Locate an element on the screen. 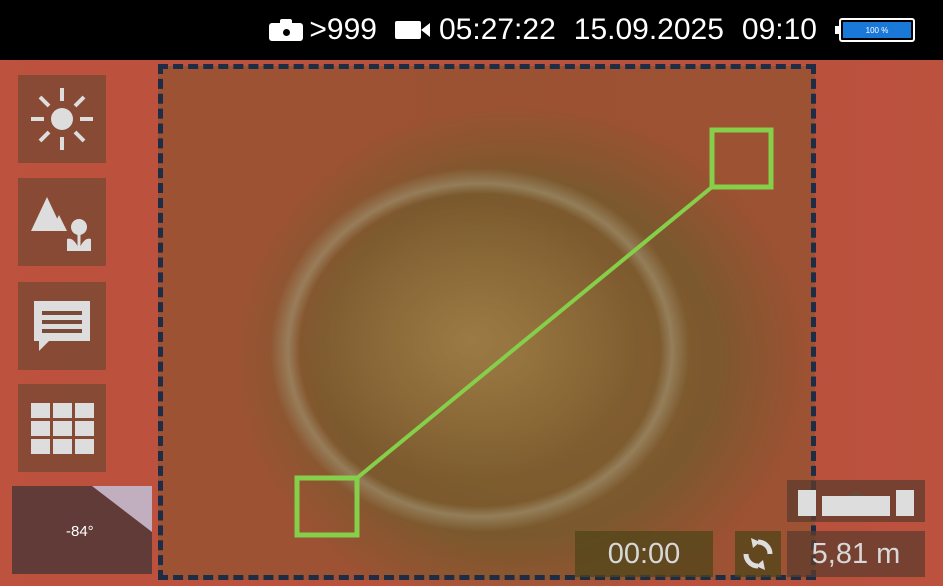 The height and width of the screenshot is (586, 943). measurement-end-marker is located at coordinates (741, 158).